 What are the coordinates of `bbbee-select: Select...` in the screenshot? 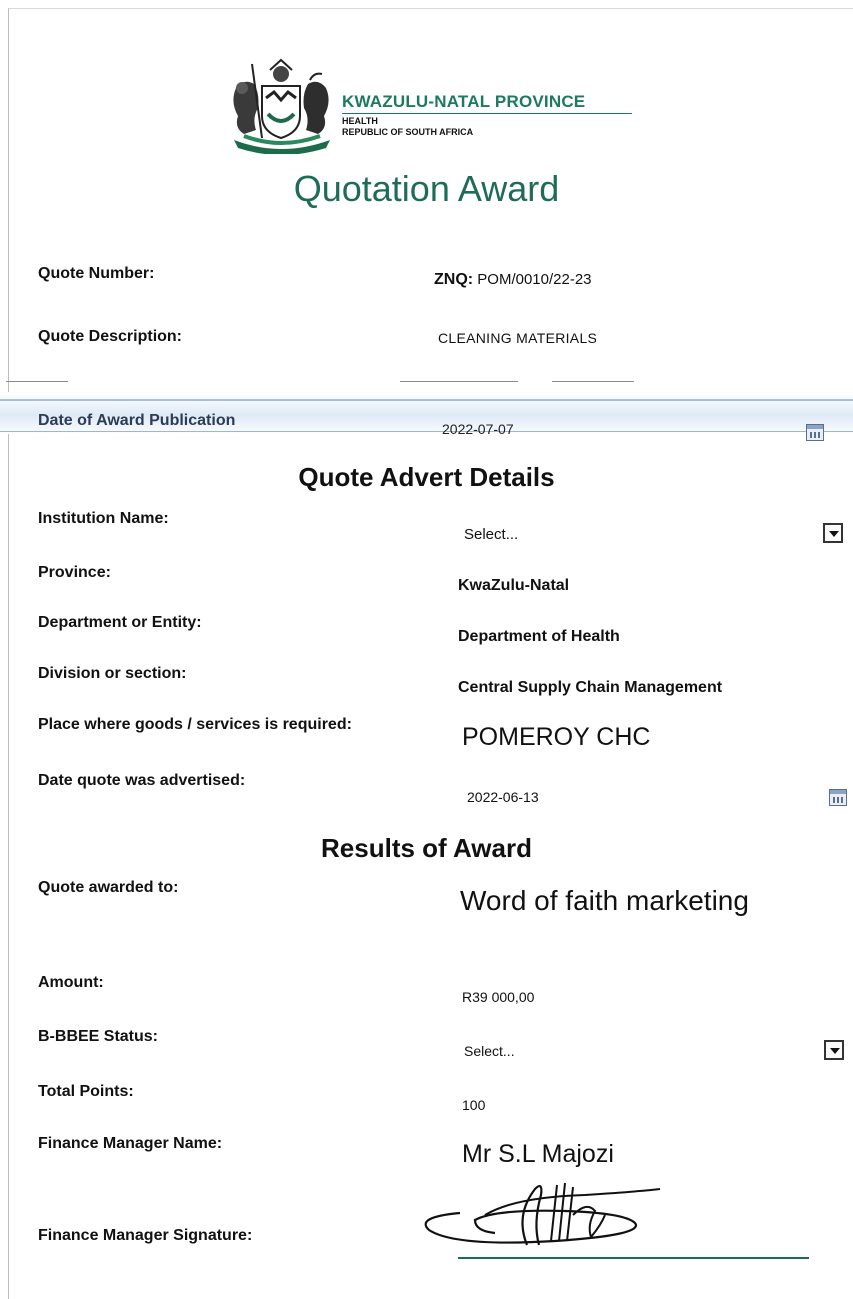 It's located at (489, 1051).